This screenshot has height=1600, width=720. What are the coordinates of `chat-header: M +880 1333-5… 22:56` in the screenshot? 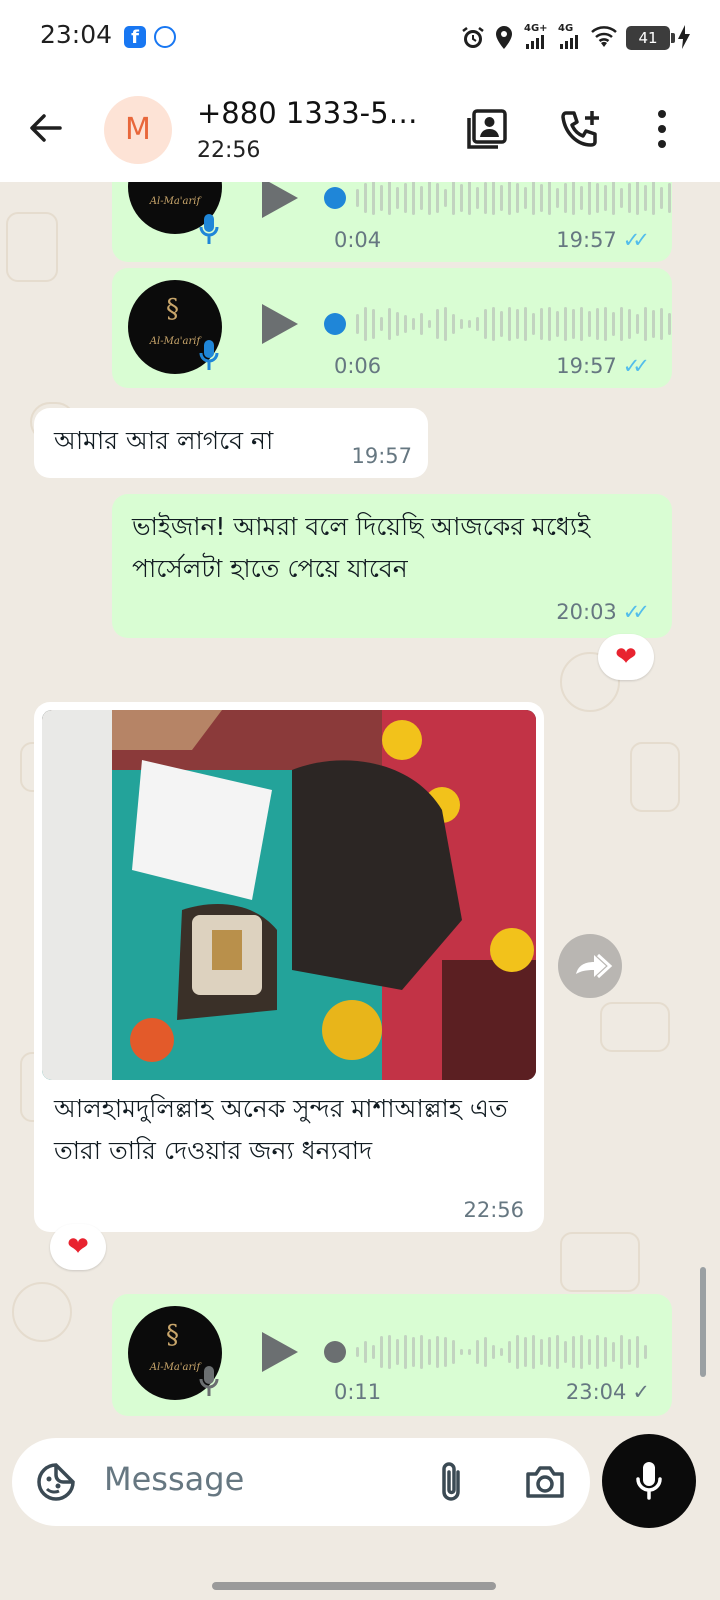 It's located at (360, 129).